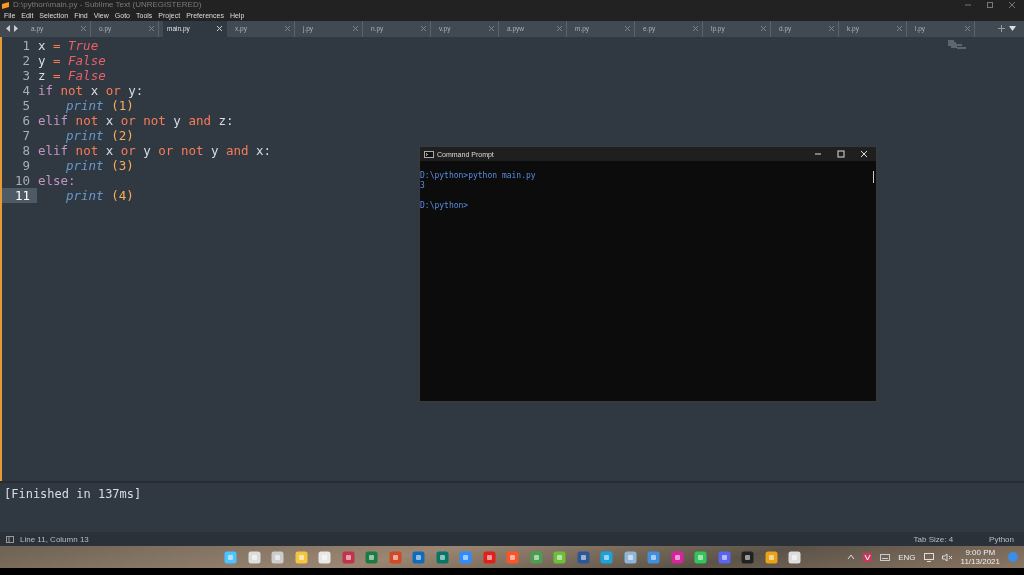 This screenshot has width=1024, height=575. What do you see at coordinates (107, 5) in the screenshot?
I see `window-title: D:\python\main.py - Sublime Text (UNREGISTERED)` at bounding box center [107, 5].